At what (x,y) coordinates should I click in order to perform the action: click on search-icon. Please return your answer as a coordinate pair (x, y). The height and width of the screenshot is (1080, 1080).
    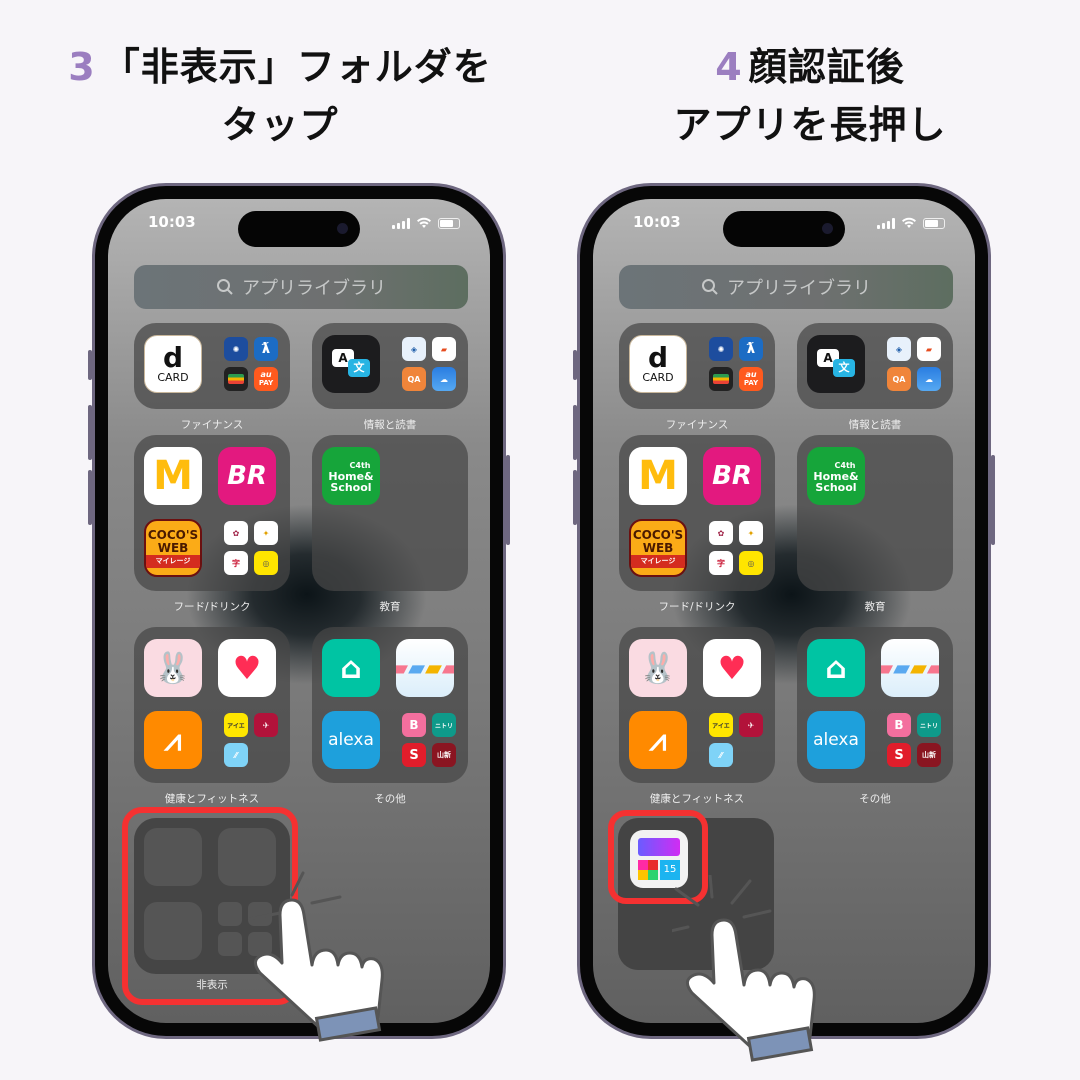
    Looking at the image, I should click on (225, 287).